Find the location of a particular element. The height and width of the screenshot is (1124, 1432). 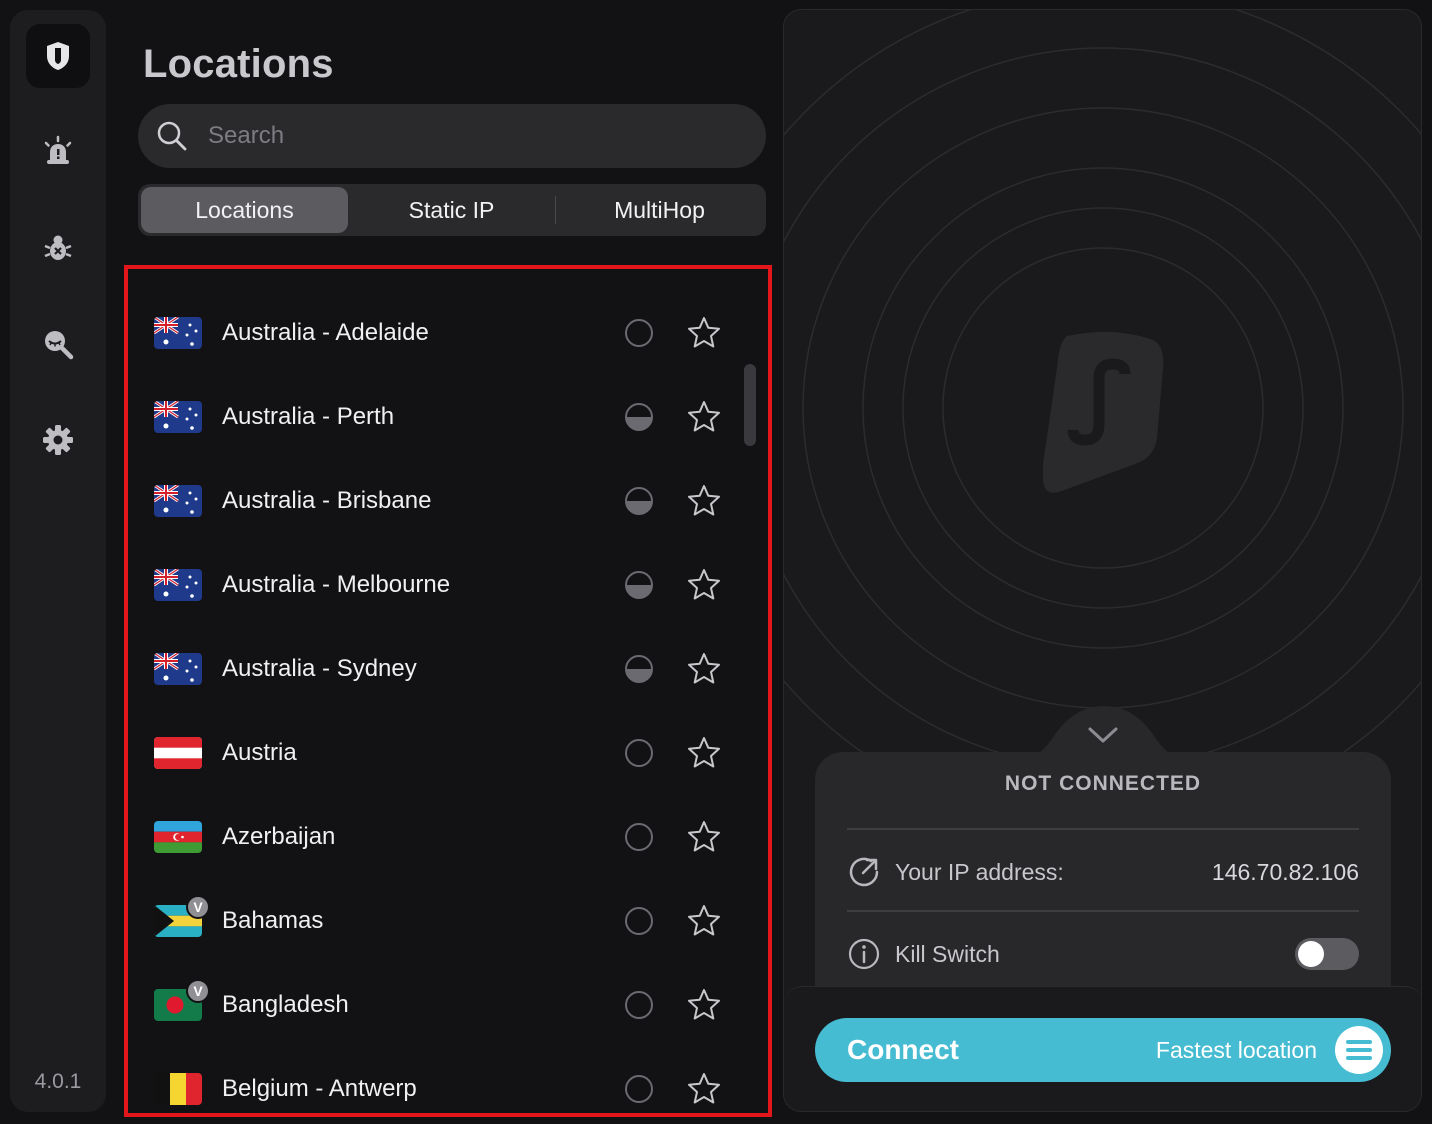

search-bar is located at coordinates (452, 136).